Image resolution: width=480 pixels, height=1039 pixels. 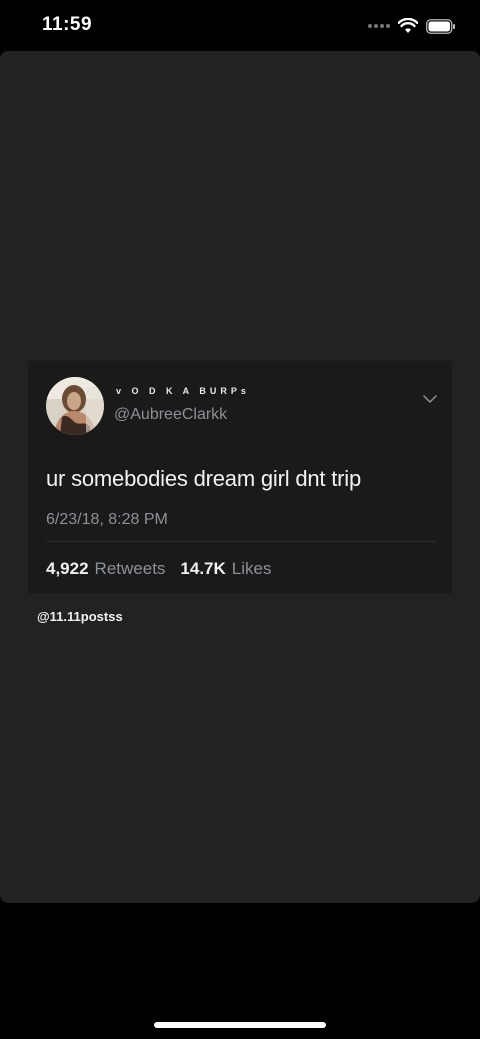 What do you see at coordinates (240, 25) in the screenshot?
I see `status-bar: 11:59` at bounding box center [240, 25].